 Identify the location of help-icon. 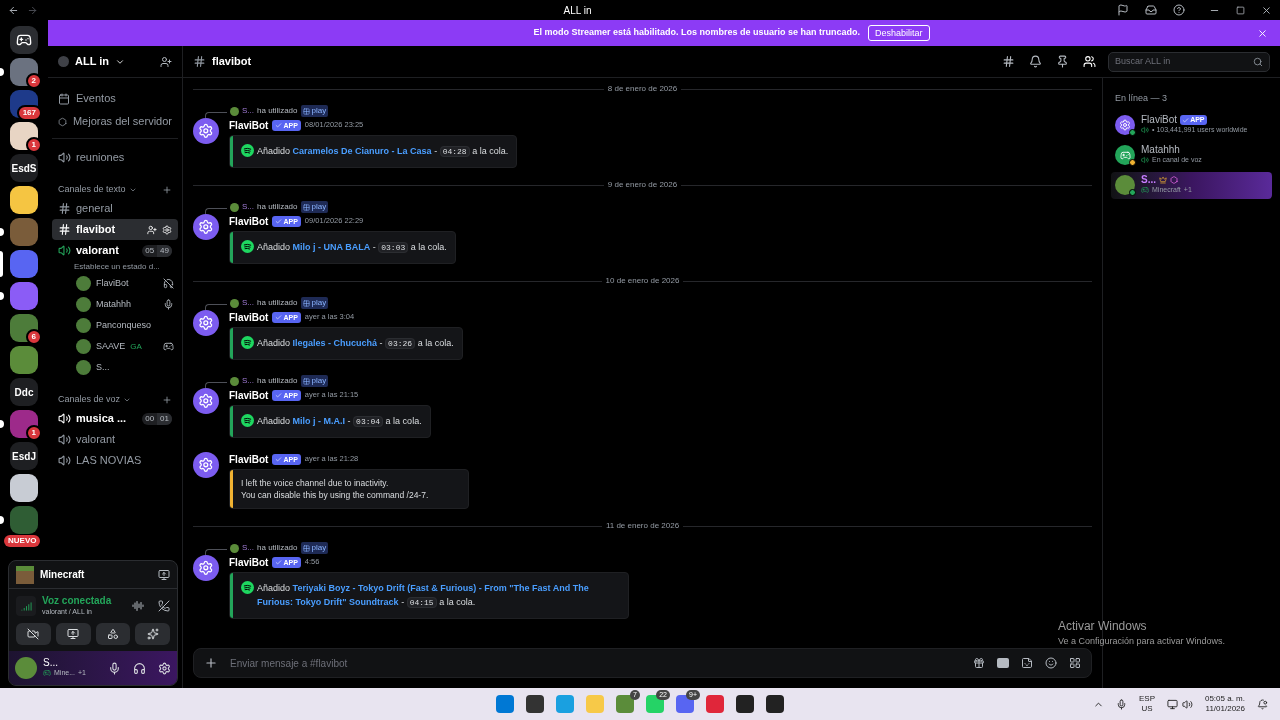
(1179, 10).